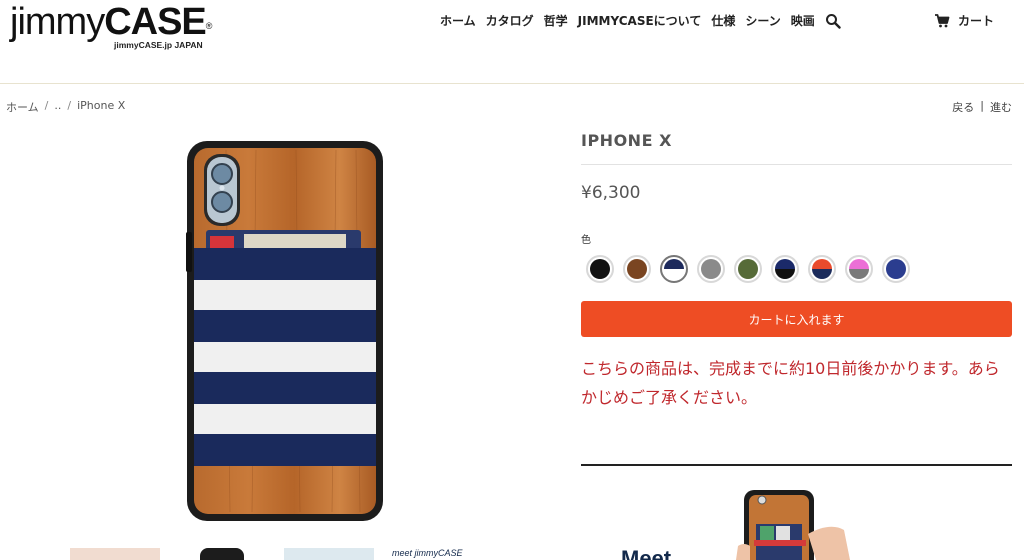 The width and height of the screenshot is (1024, 560). What do you see at coordinates (22, 107) in the screenshot?
I see `breadcrumb-home: ホーム` at bounding box center [22, 107].